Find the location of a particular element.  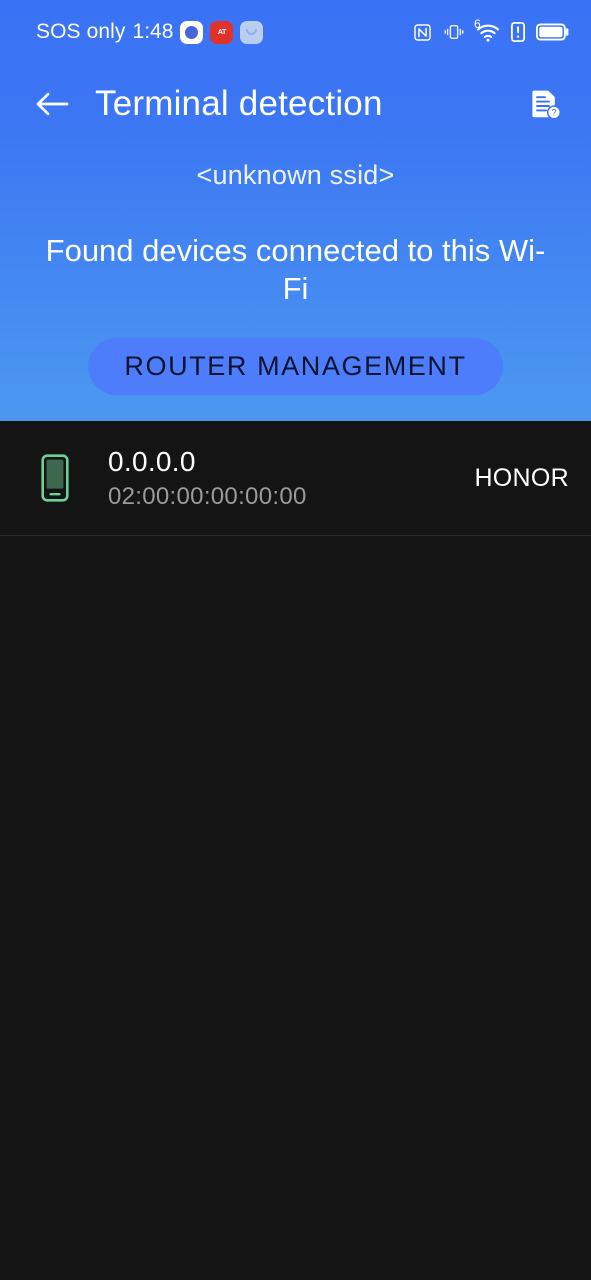

back-button is located at coordinates (52, 104).